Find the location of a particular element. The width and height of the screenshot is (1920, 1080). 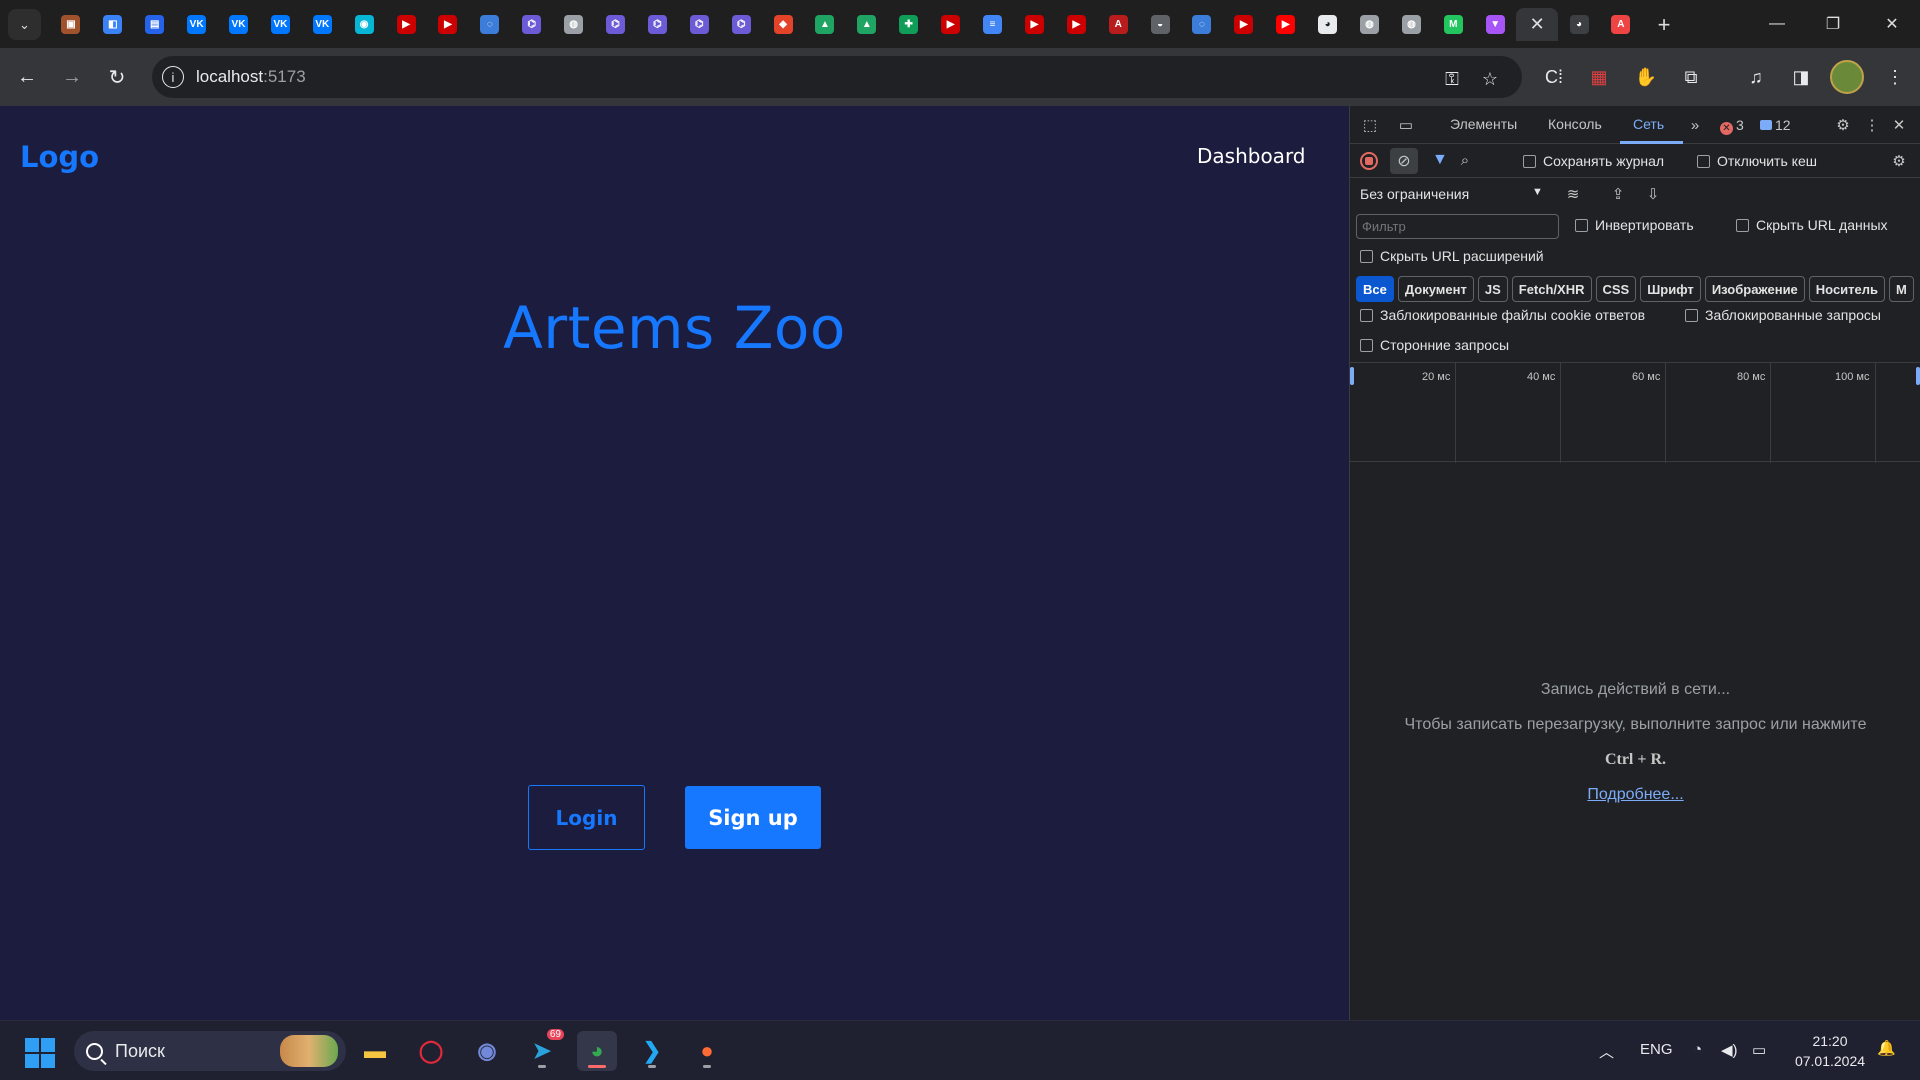

browser-tab: ◆ is located at coordinates (783, 24).